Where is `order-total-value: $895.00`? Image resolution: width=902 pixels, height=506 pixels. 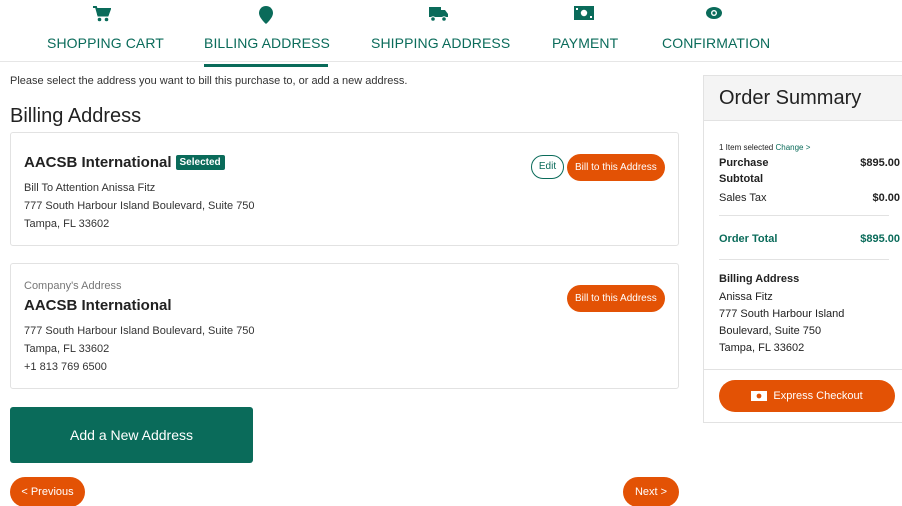
order-total-value: $895.00 is located at coordinates (880, 239).